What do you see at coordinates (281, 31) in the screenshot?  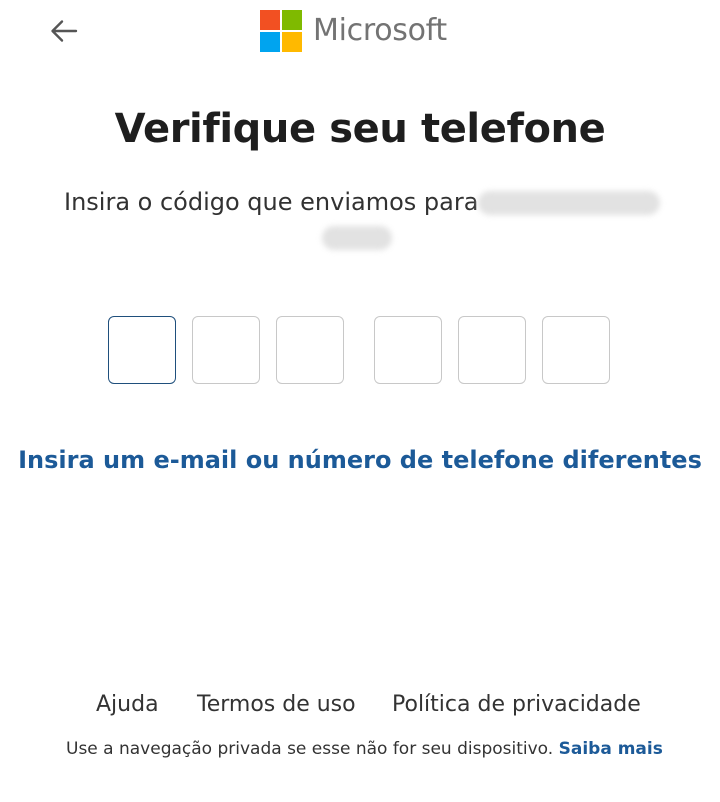 I see `microsoft-logo` at bounding box center [281, 31].